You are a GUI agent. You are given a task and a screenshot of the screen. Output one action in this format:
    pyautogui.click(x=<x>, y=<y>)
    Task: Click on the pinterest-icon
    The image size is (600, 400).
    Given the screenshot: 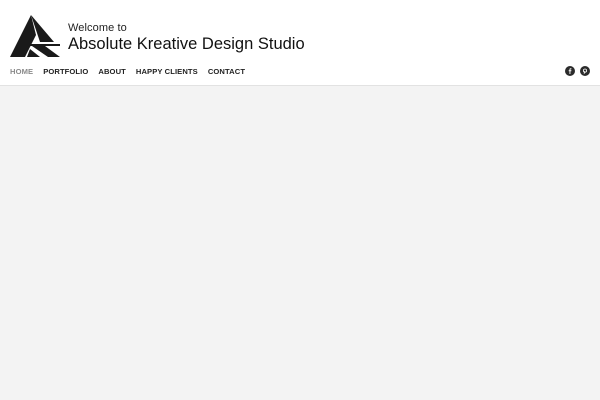 What is the action you would take?
    pyautogui.click(x=585, y=71)
    